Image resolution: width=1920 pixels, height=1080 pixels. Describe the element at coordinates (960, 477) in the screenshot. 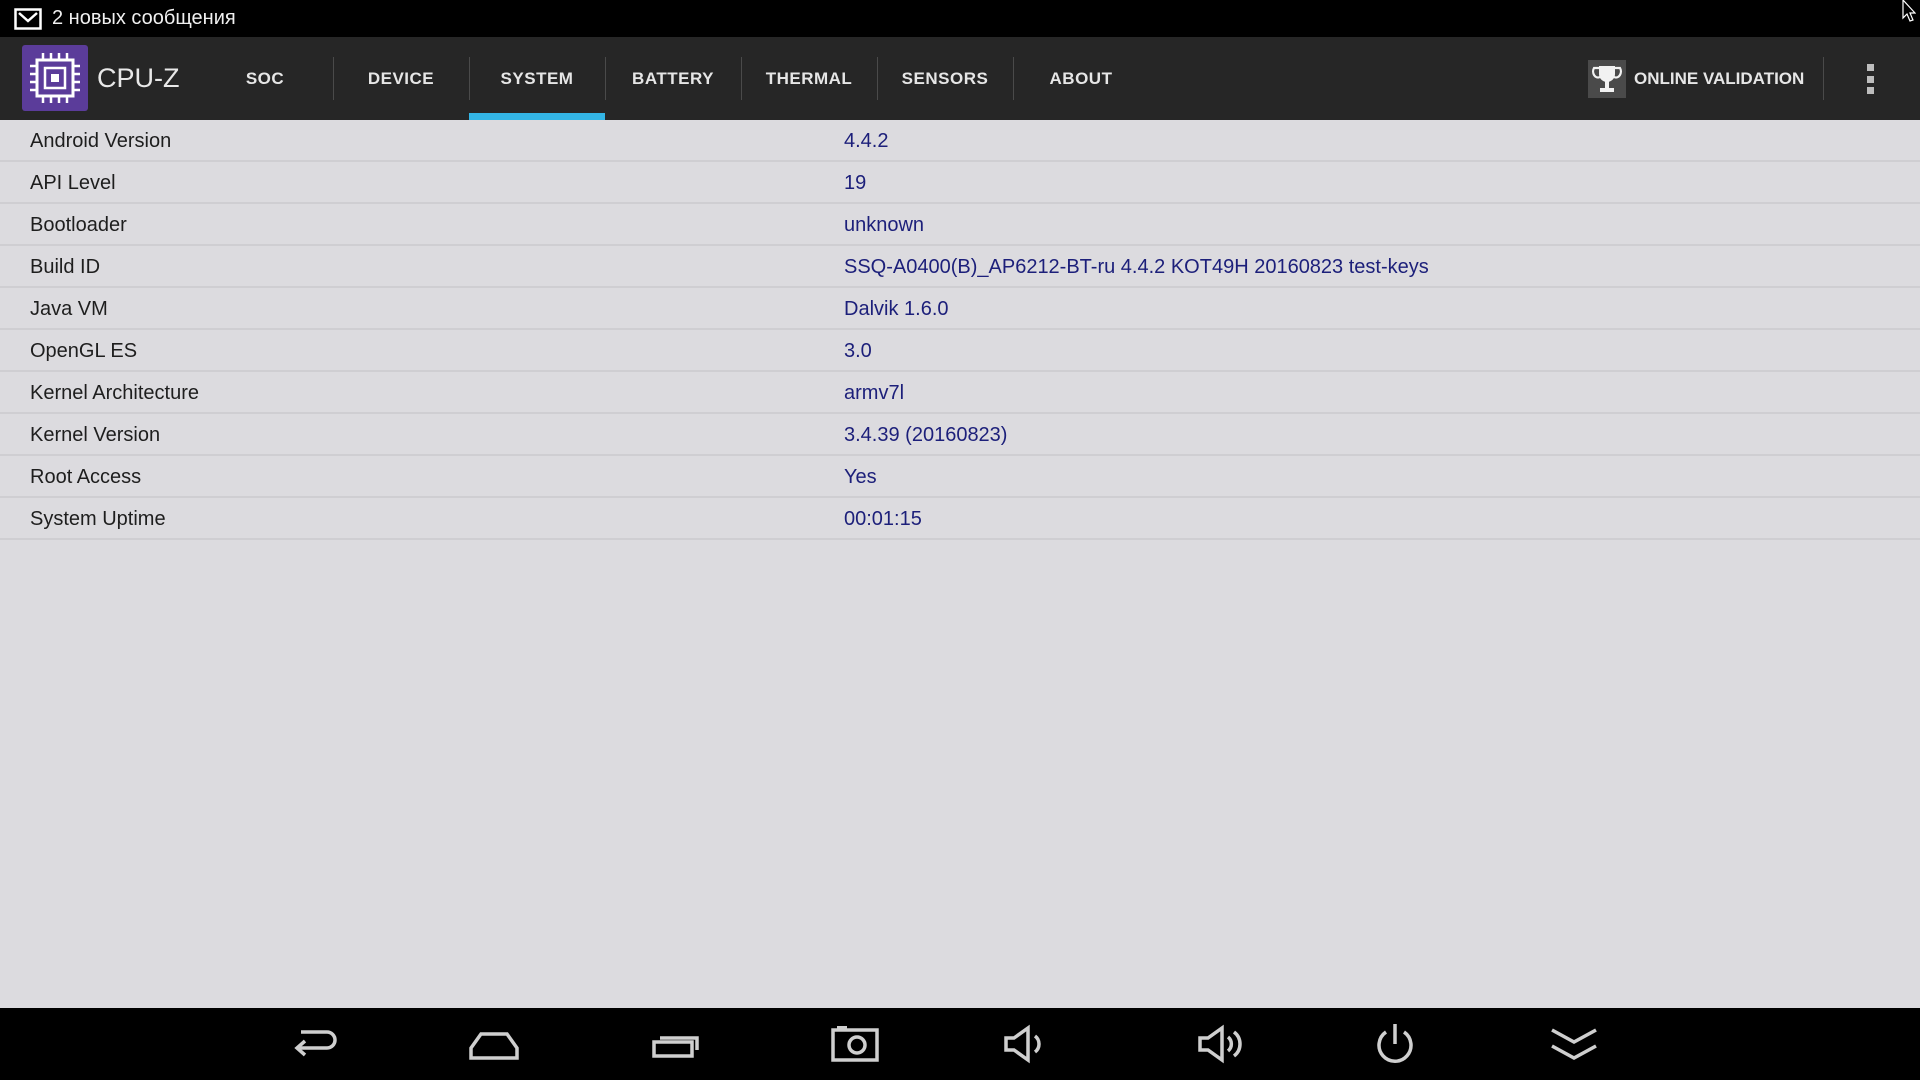

I see `info-row-root-access: Root Access Yes` at that location.